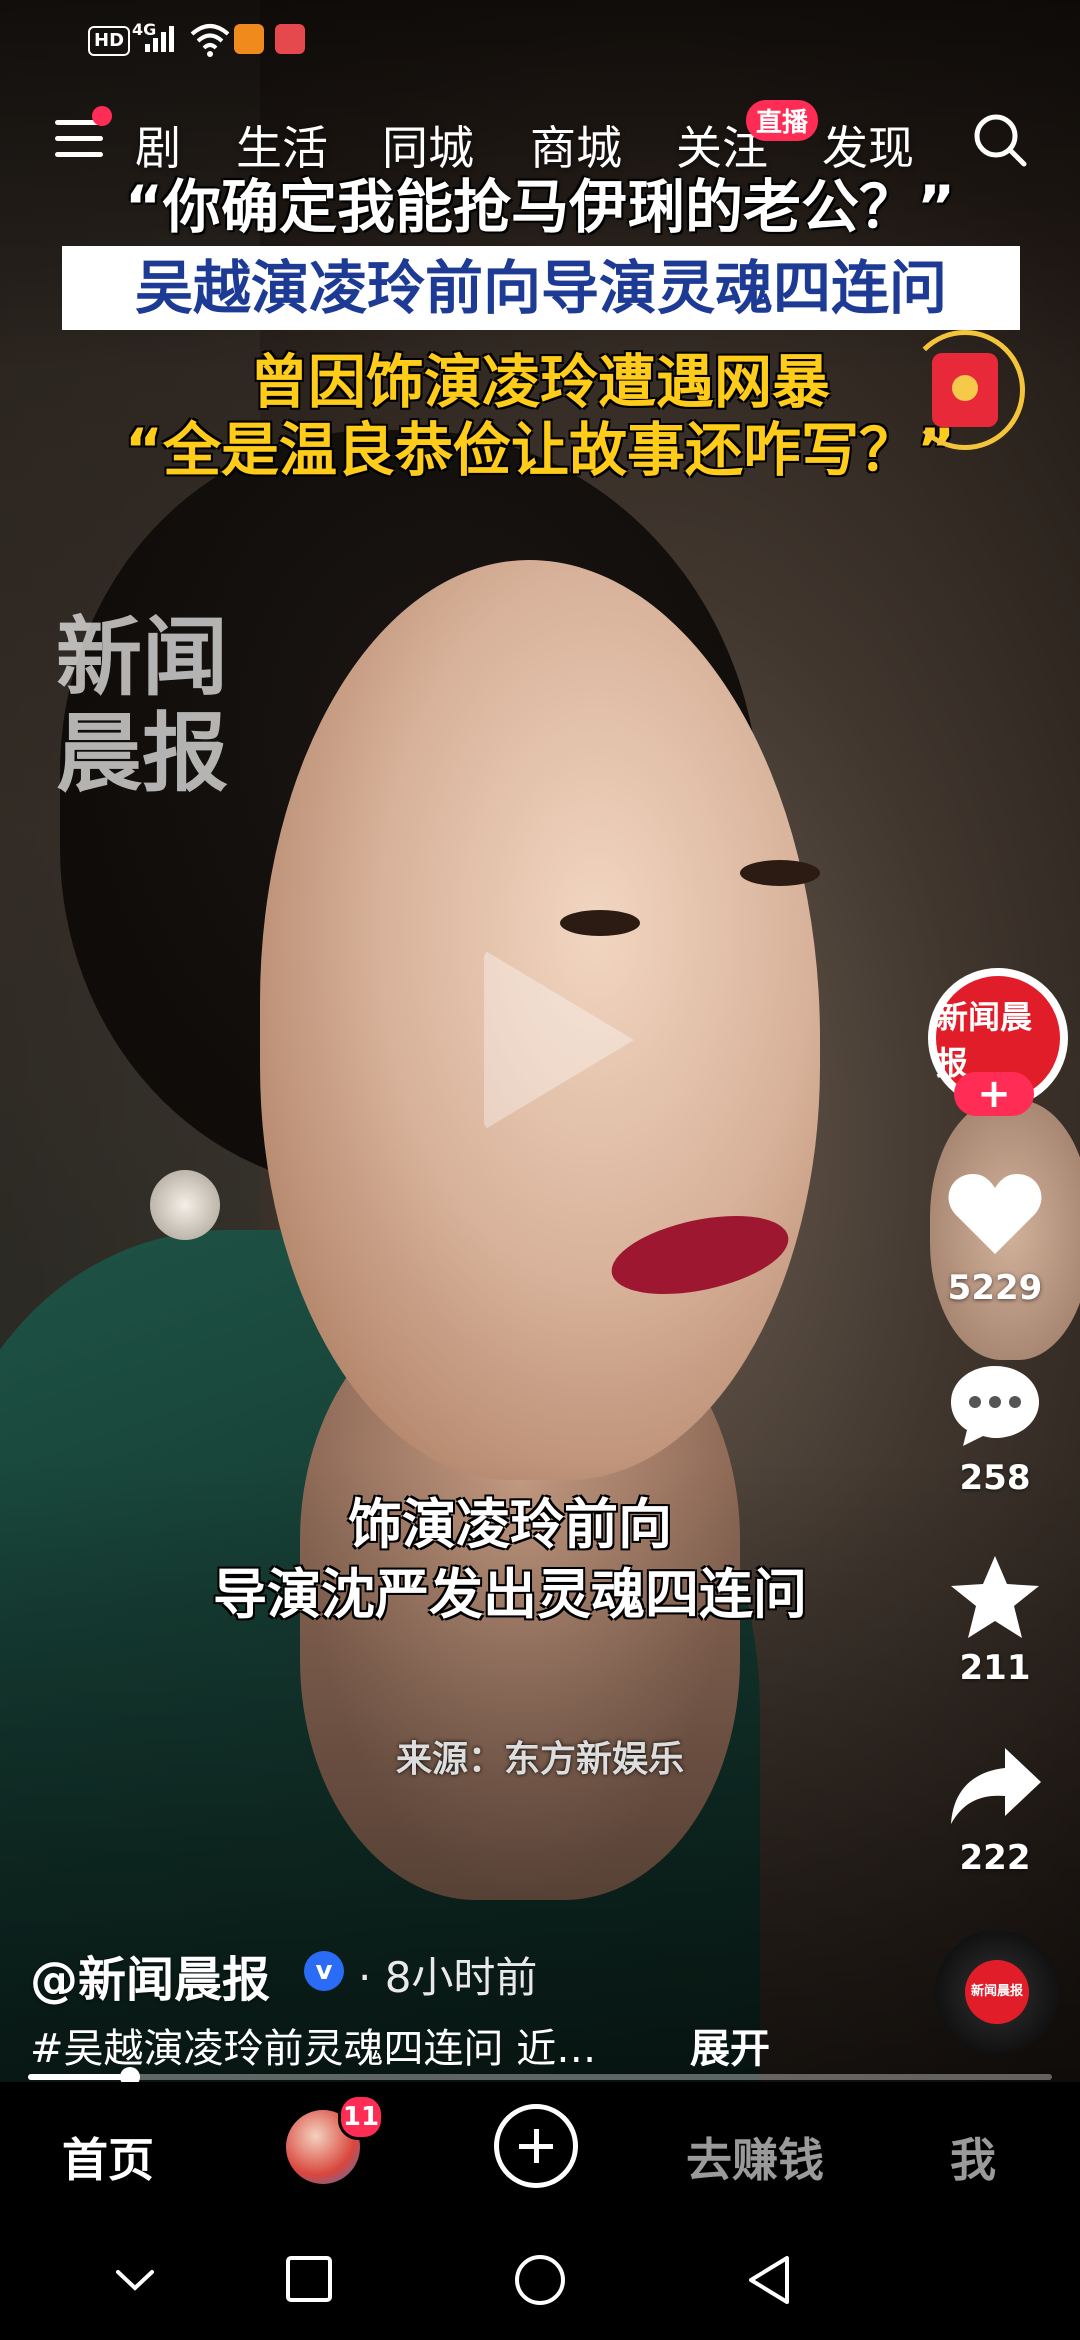 The image size is (1080, 2340). Describe the element at coordinates (108, 2157) in the screenshot. I see `tab-home: 首页` at that location.